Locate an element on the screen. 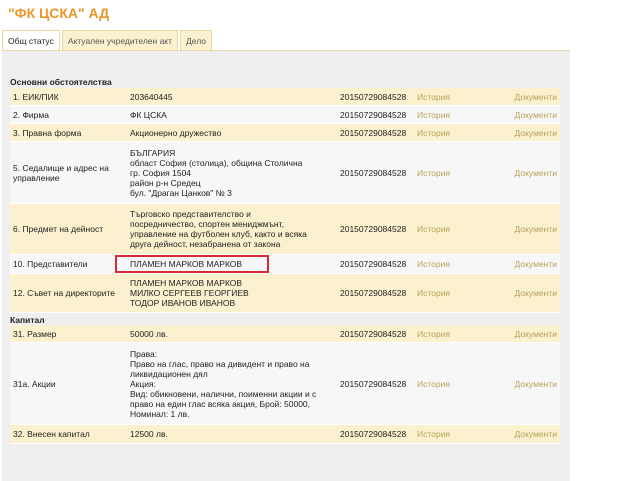  row-label: 12. Съвет на директорите is located at coordinates (64, 293).